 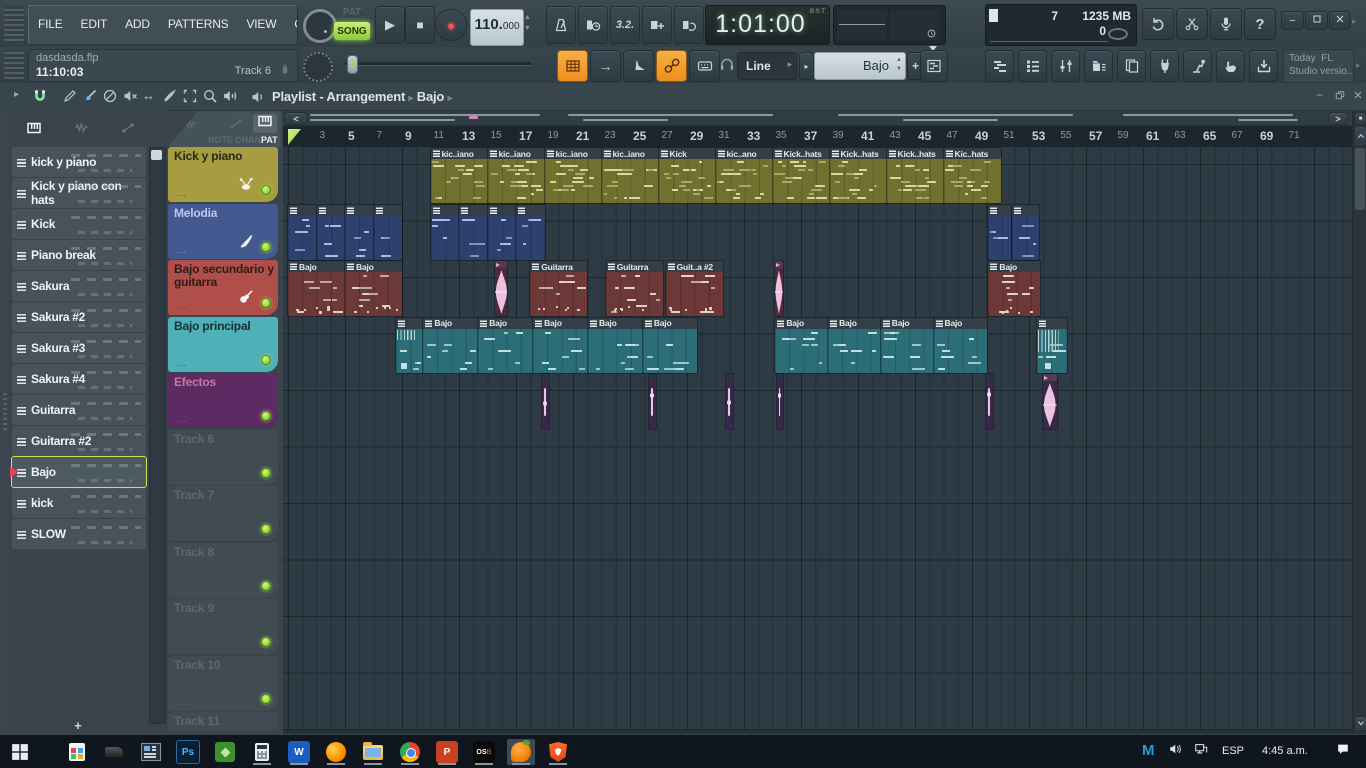 I want to click on playback-preview-tool-icon, so click(x=230, y=96).